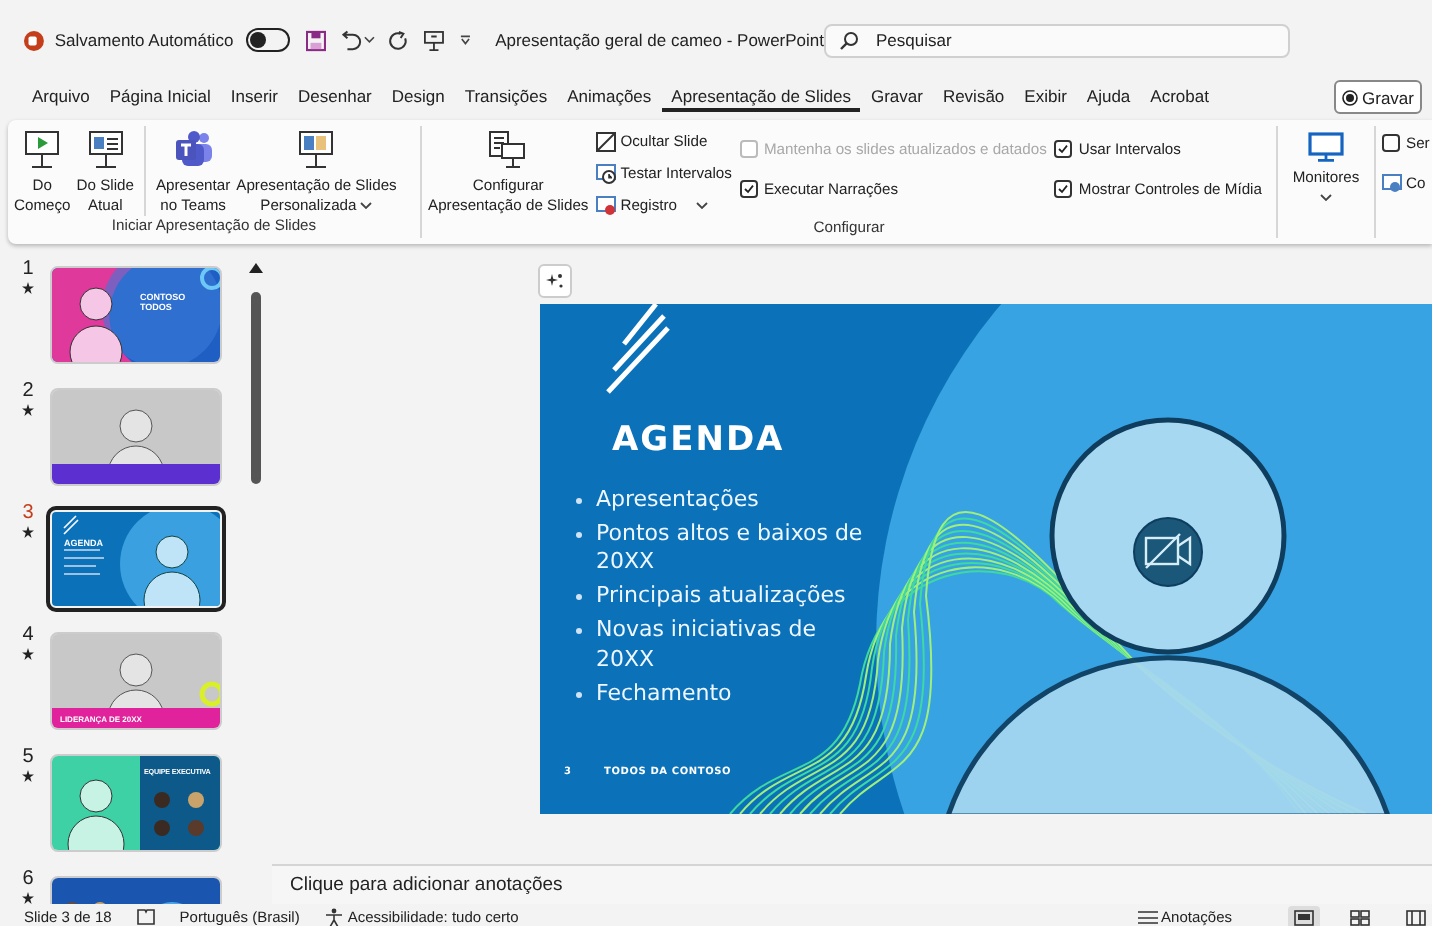 This screenshot has height=926, width=1432. I want to click on setup-icon, so click(508, 150).